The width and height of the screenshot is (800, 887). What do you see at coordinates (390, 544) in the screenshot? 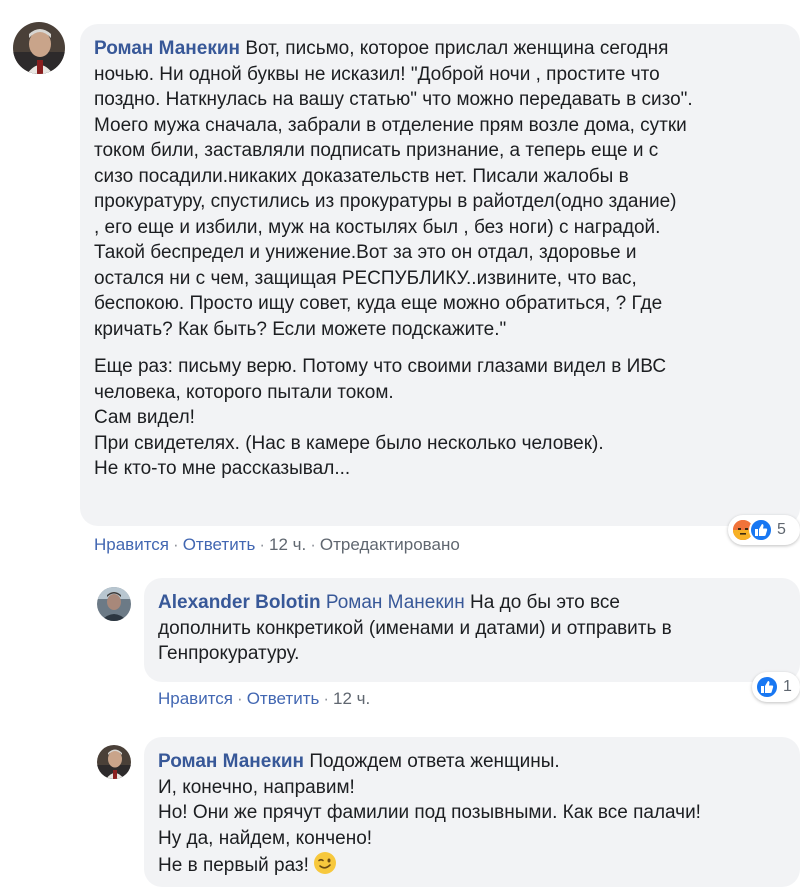
I see `edited-label: Отредактировано` at bounding box center [390, 544].